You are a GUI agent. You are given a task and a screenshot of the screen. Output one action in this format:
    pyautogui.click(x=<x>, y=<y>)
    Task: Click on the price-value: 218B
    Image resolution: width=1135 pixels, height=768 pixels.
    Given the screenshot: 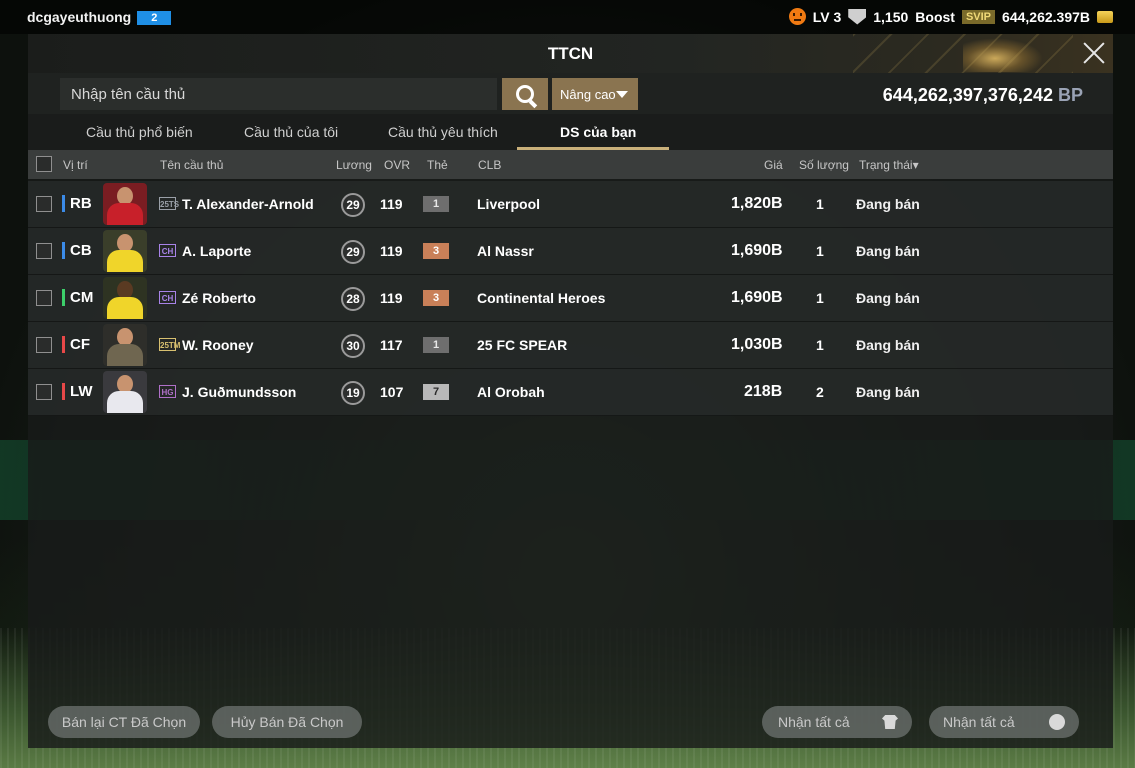 What is the action you would take?
    pyautogui.click(x=763, y=391)
    